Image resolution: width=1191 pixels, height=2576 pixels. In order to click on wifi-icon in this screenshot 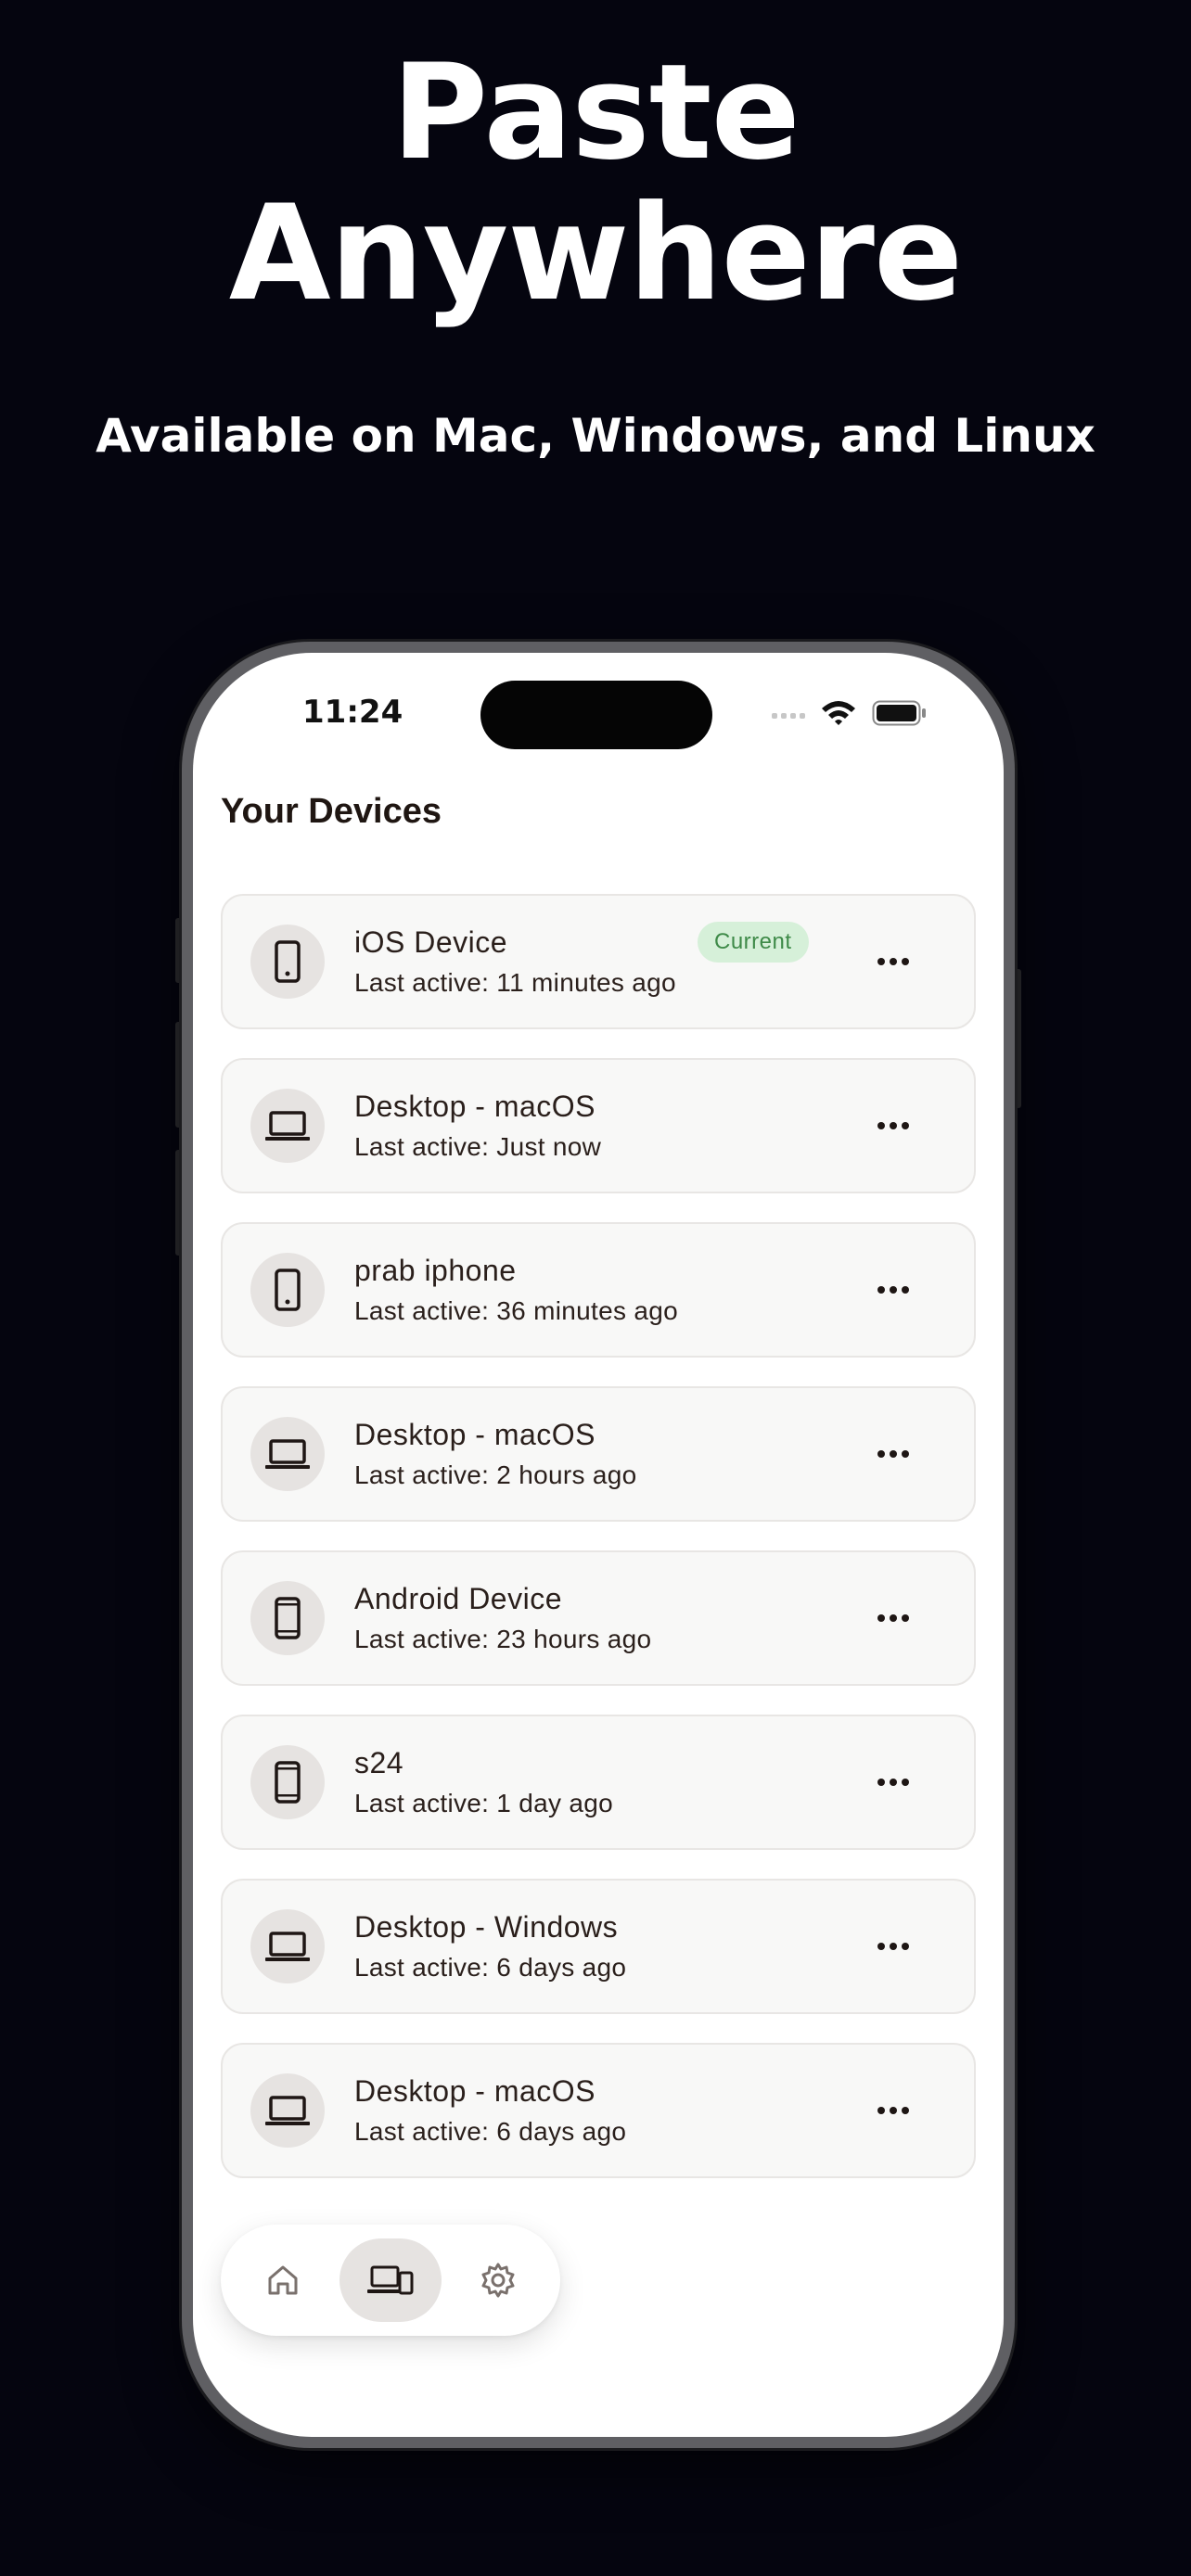, I will do `click(838, 715)`.